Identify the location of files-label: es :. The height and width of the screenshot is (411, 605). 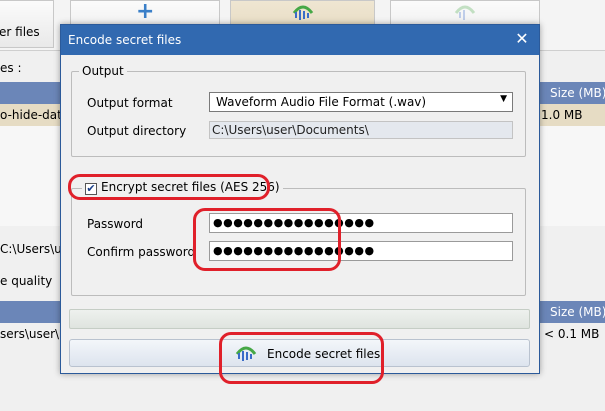
(11, 68).